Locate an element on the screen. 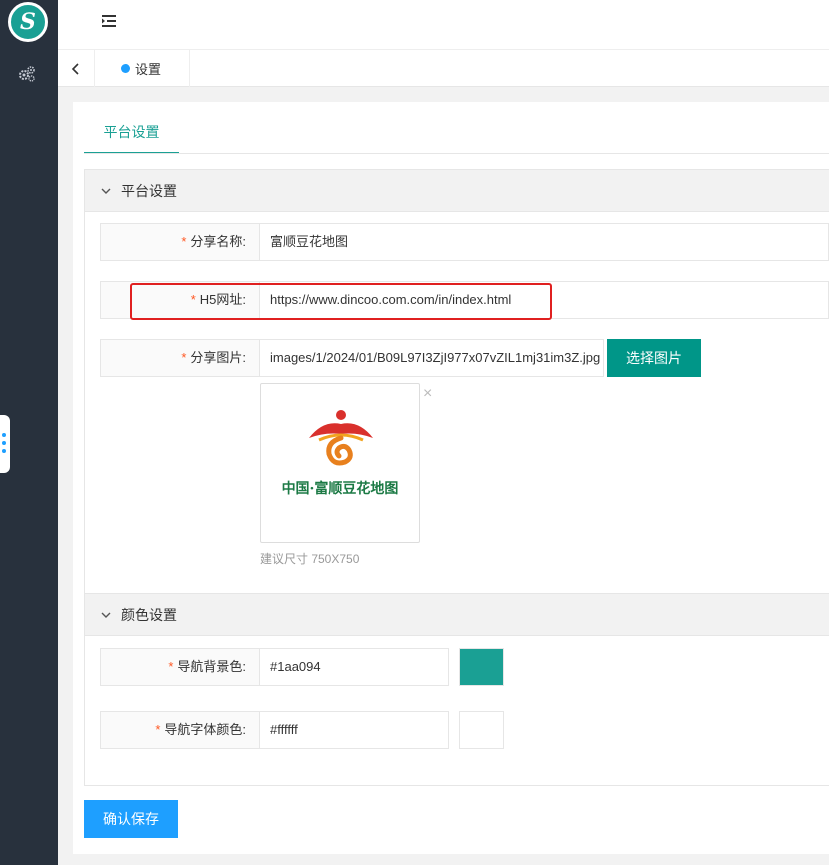 Image resolution: width=829 pixels, height=865 pixels. logo-letter: S is located at coordinates (28, 22).